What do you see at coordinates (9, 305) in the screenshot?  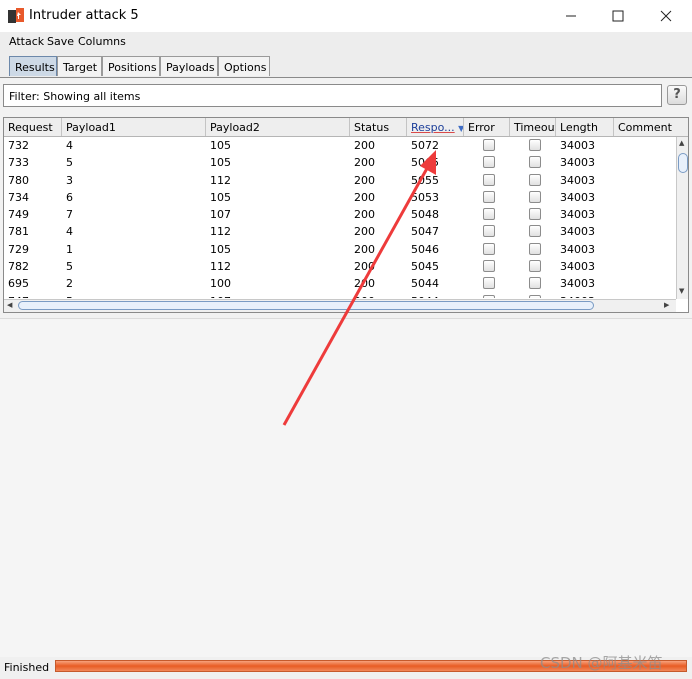 I see `scroll-left-icon: ◀` at bounding box center [9, 305].